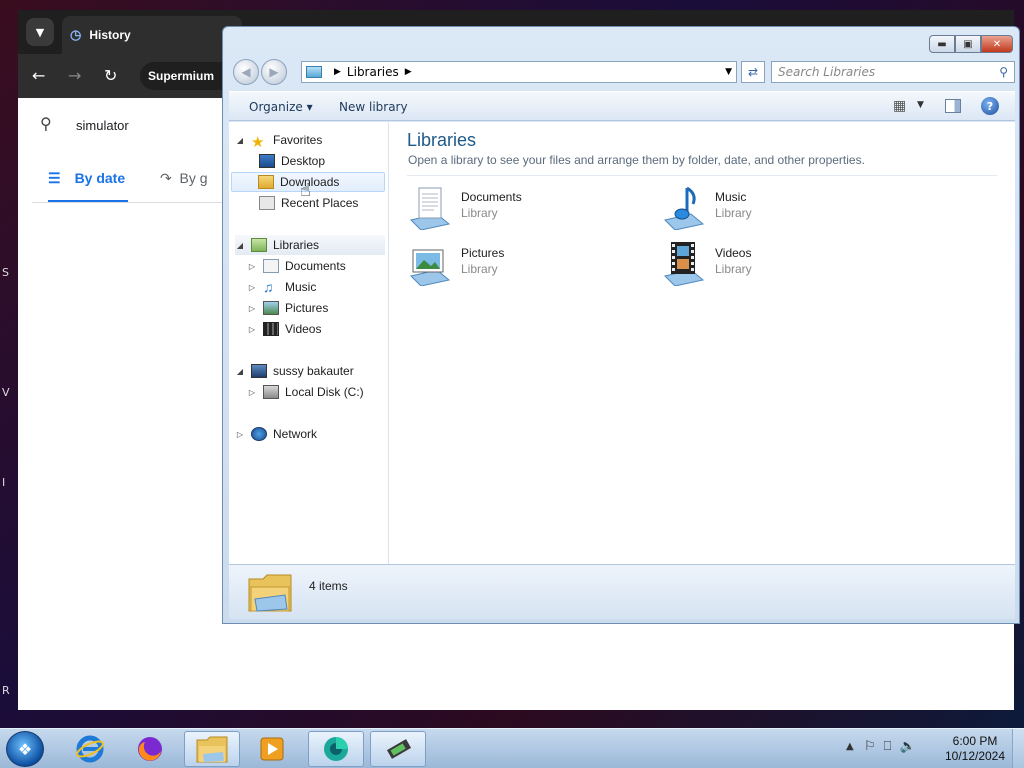  Describe the element at coordinates (684, 264) in the screenshot. I see `videos-library-icon` at that location.